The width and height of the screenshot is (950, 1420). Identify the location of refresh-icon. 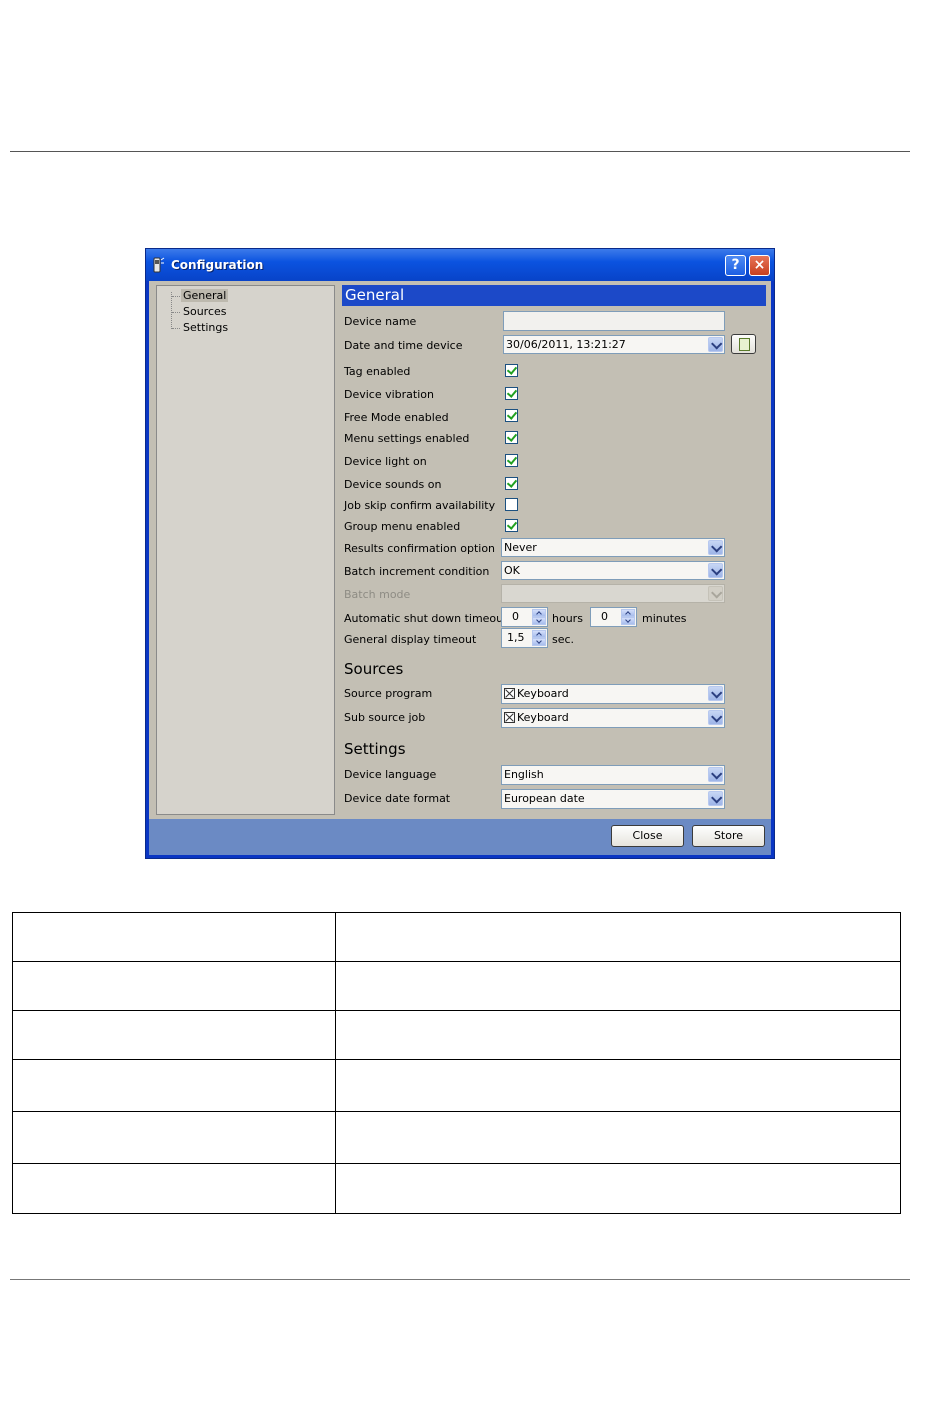
(744, 344).